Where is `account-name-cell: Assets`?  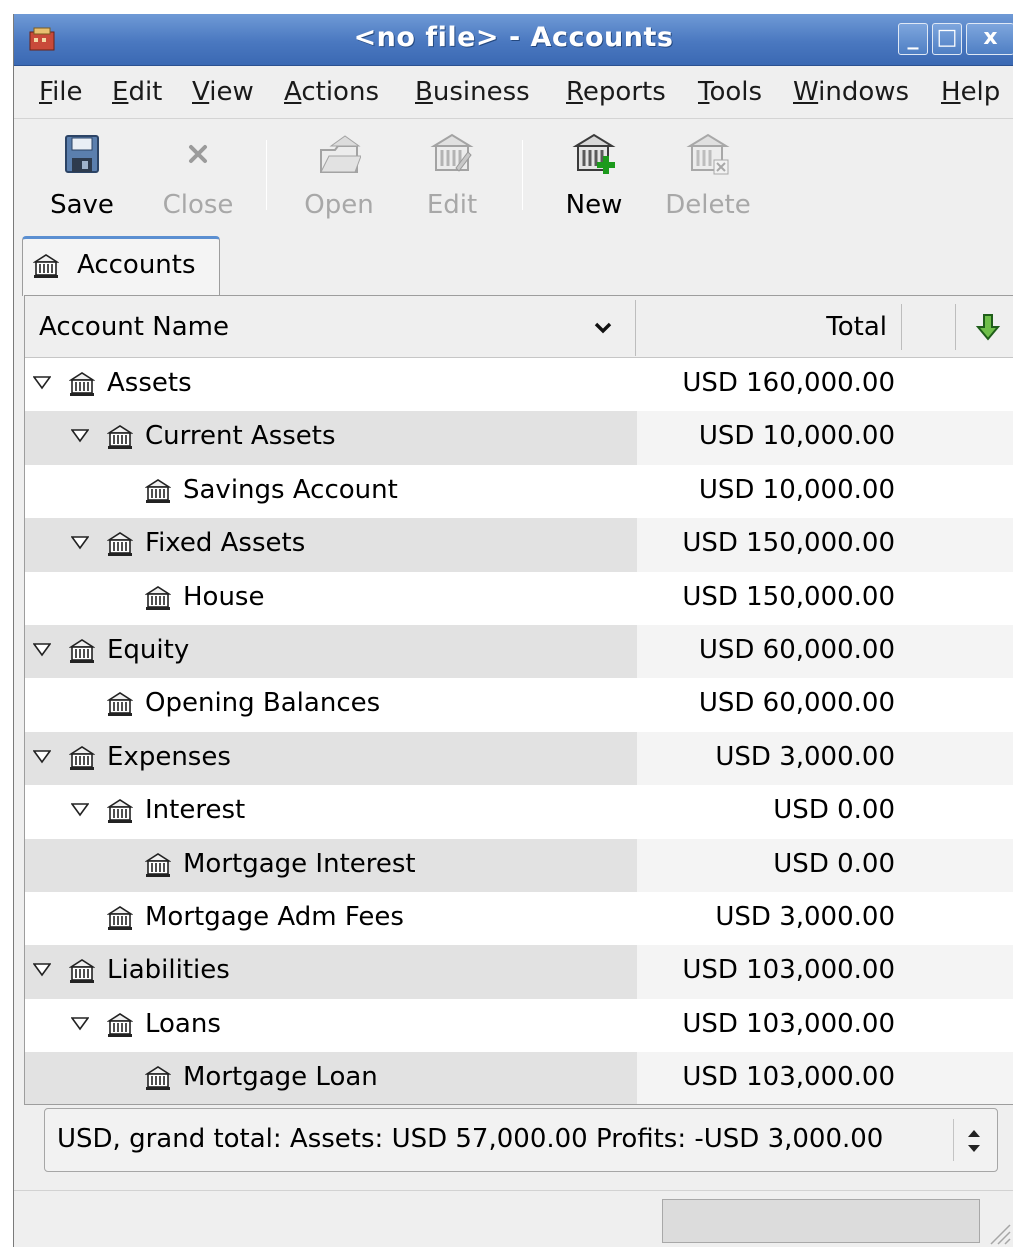 account-name-cell: Assets is located at coordinates (331, 384).